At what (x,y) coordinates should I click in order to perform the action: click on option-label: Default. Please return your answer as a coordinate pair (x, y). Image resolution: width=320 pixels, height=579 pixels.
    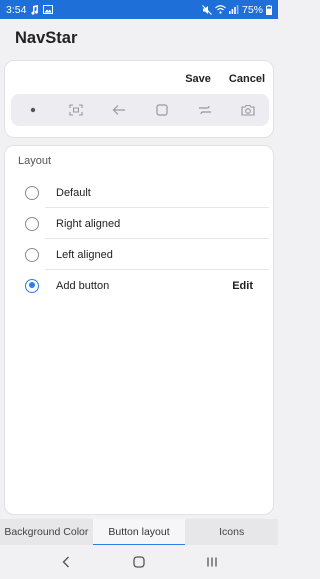
    Looking at the image, I should click on (73, 192).